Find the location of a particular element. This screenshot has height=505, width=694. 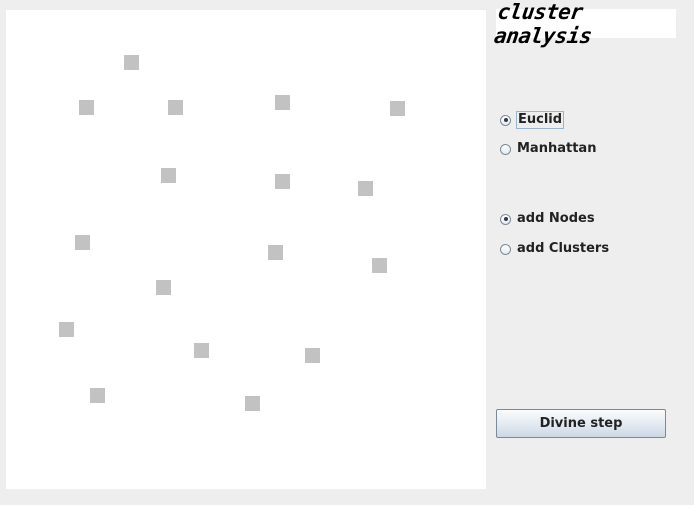

radio-euclid: Euclid is located at coordinates (532, 120).